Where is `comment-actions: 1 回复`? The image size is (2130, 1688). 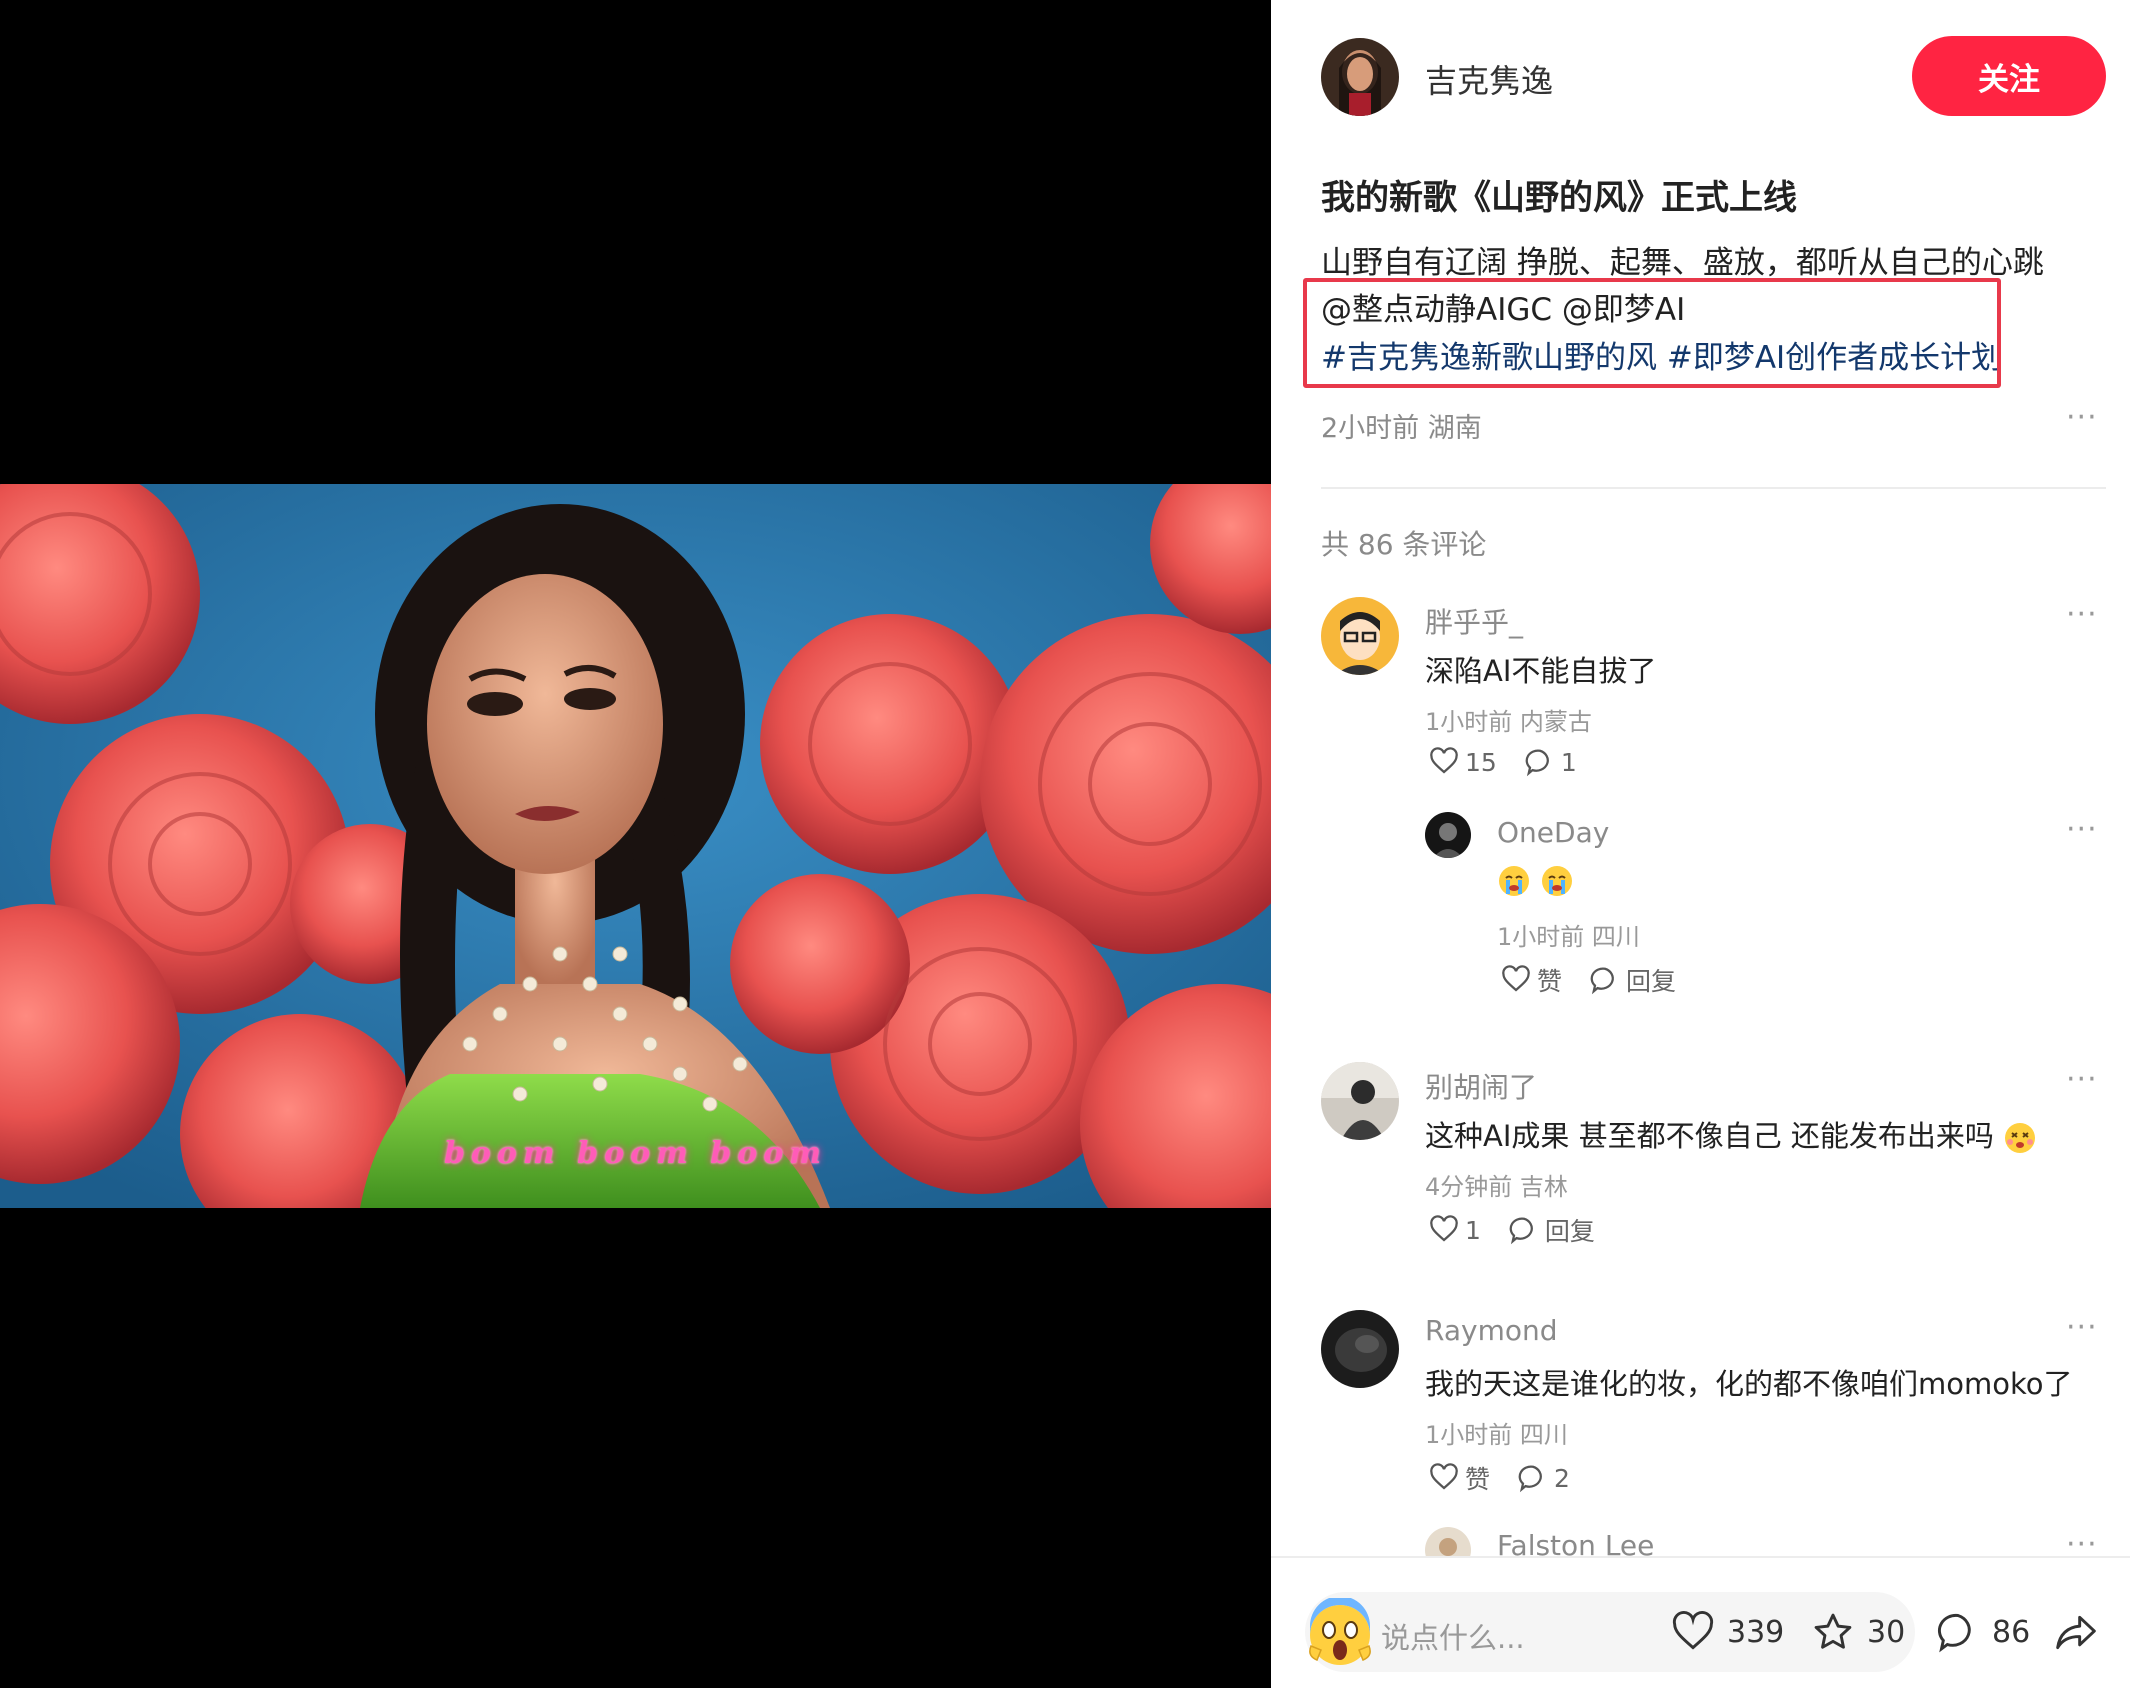
comment-actions: 1 回复 is located at coordinates (1526, 1230).